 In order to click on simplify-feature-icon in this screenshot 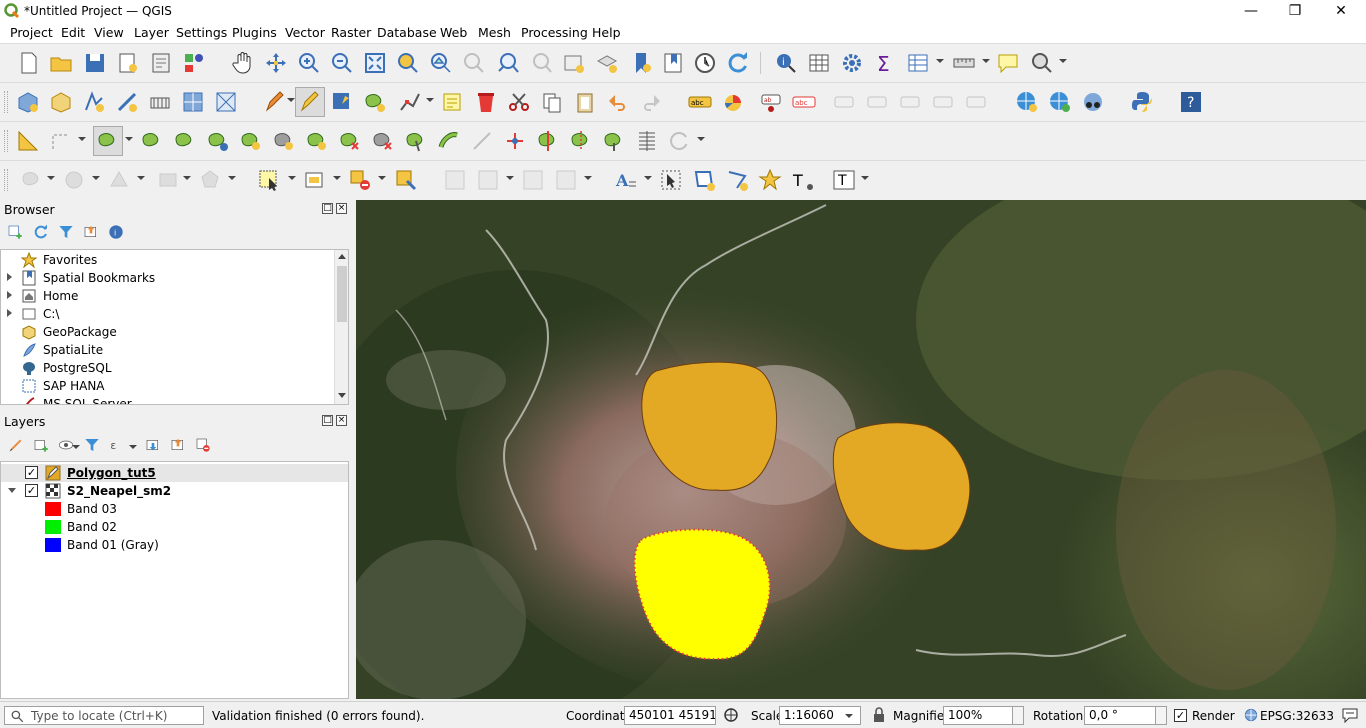, I will do `click(317, 141)`.